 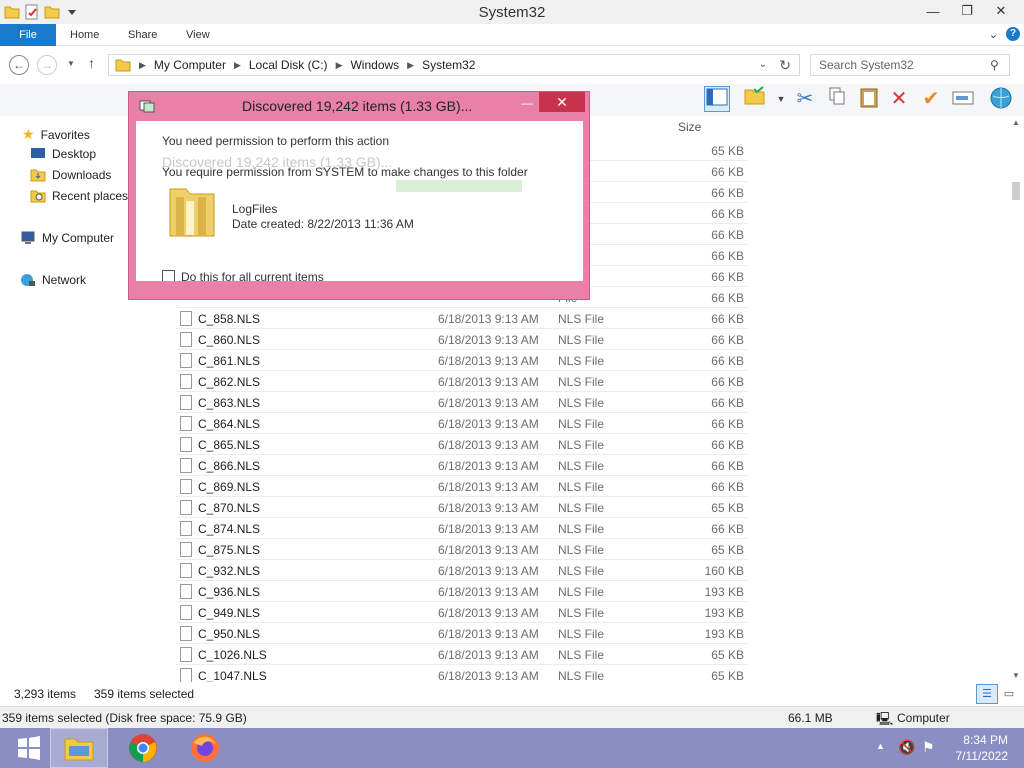 I want to click on scroll-down-arrow: ▼, so click(x=1016, y=675).